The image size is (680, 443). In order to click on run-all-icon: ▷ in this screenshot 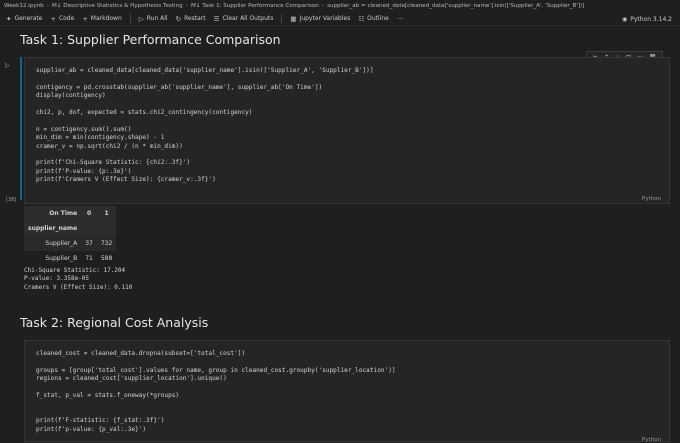, I will do `click(141, 18)`.